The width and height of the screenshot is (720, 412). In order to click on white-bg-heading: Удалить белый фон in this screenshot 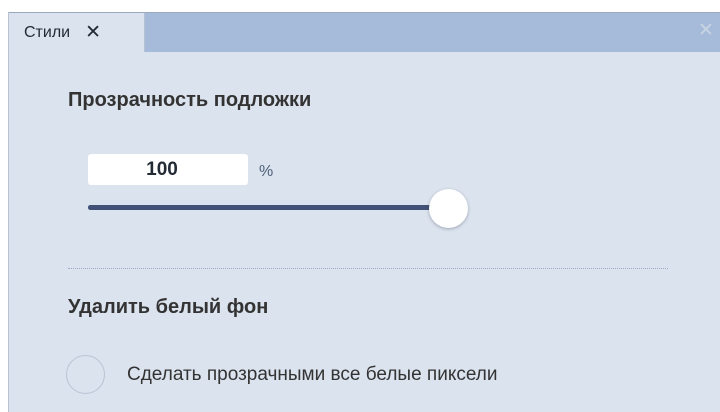, I will do `click(168, 307)`.